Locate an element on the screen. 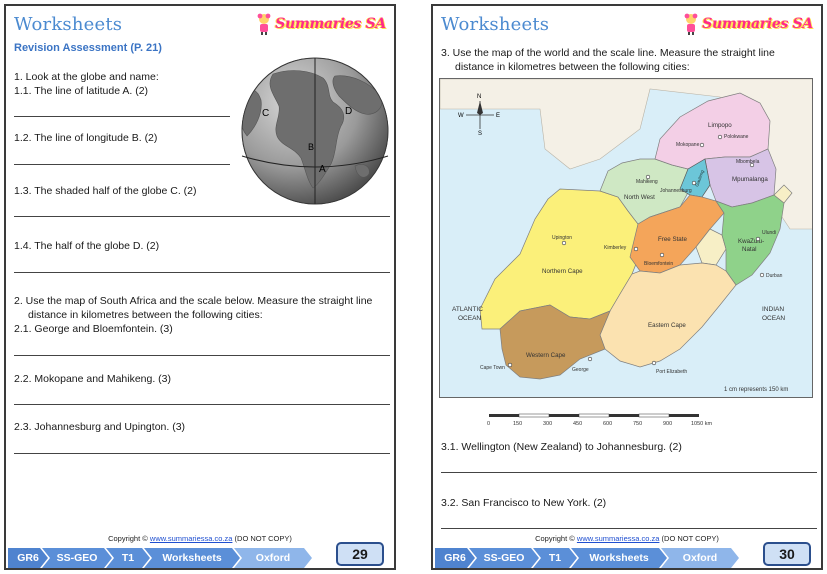  label-western-cape: Western Cape is located at coordinates (546, 355).